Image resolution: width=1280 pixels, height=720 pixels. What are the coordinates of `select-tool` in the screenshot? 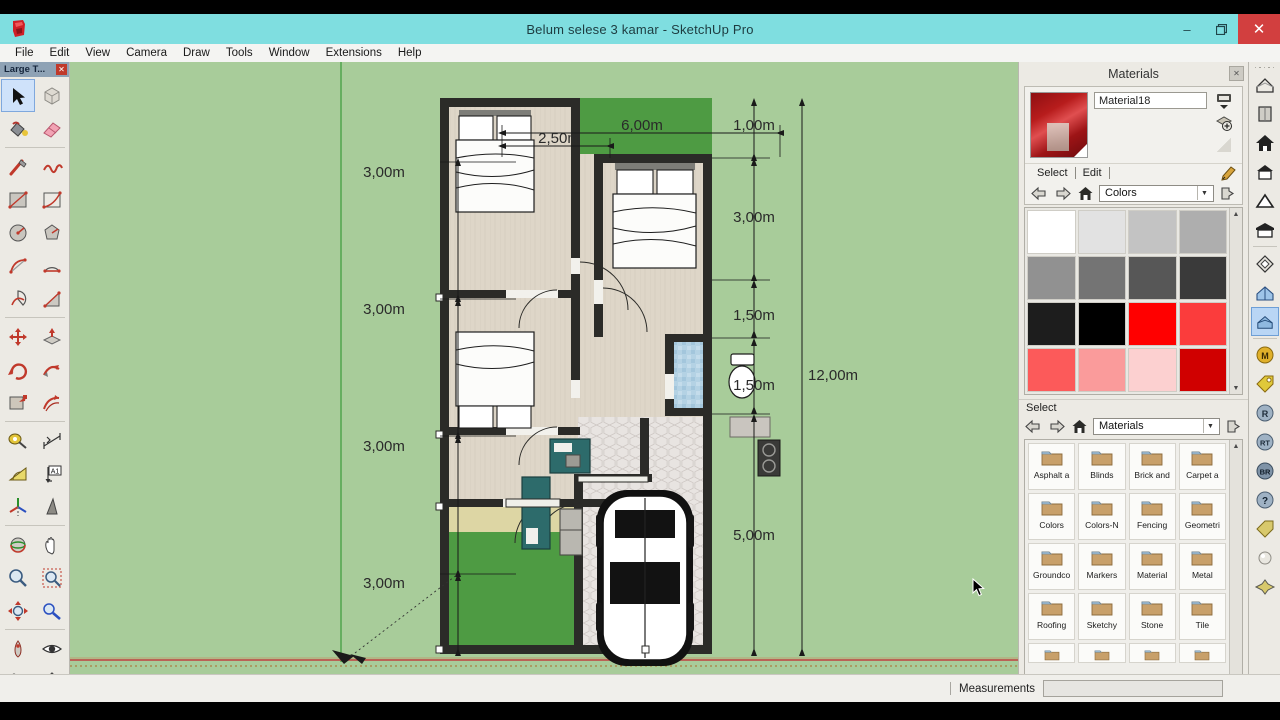 It's located at (18, 95).